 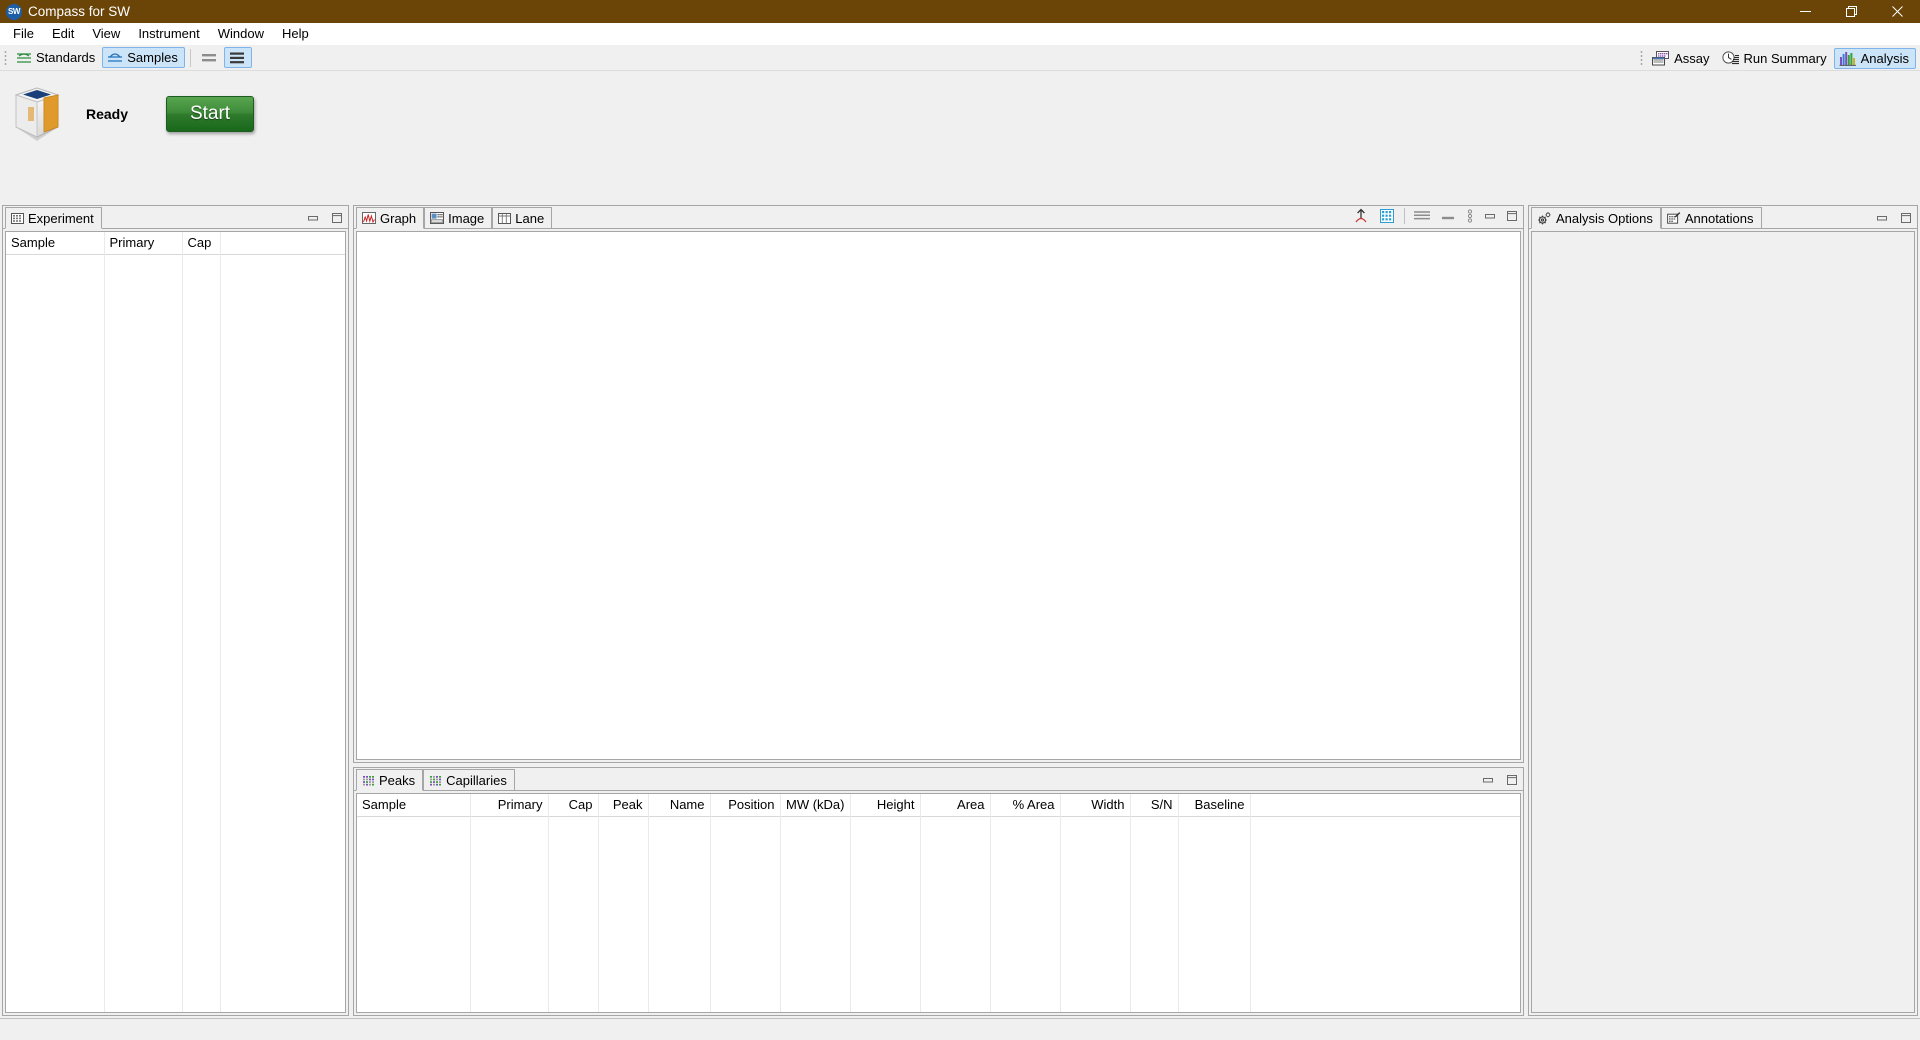 What do you see at coordinates (1730, 58) in the screenshot?
I see `run-summary-icon` at bounding box center [1730, 58].